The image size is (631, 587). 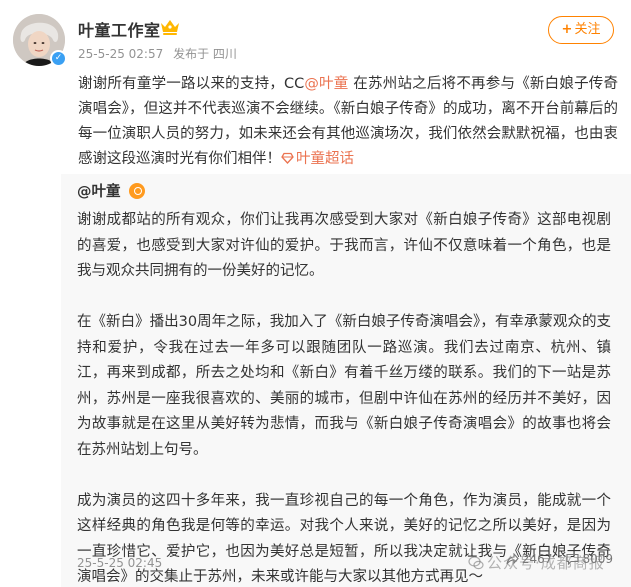 I want to click on post-username: 叶童工作室, so click(x=119, y=29).